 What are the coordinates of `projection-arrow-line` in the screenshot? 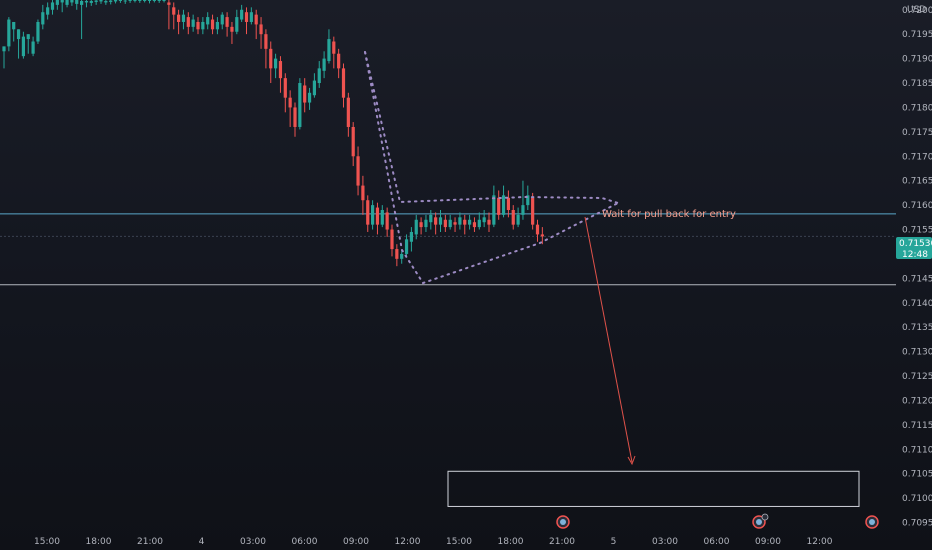 It's located at (608, 339).